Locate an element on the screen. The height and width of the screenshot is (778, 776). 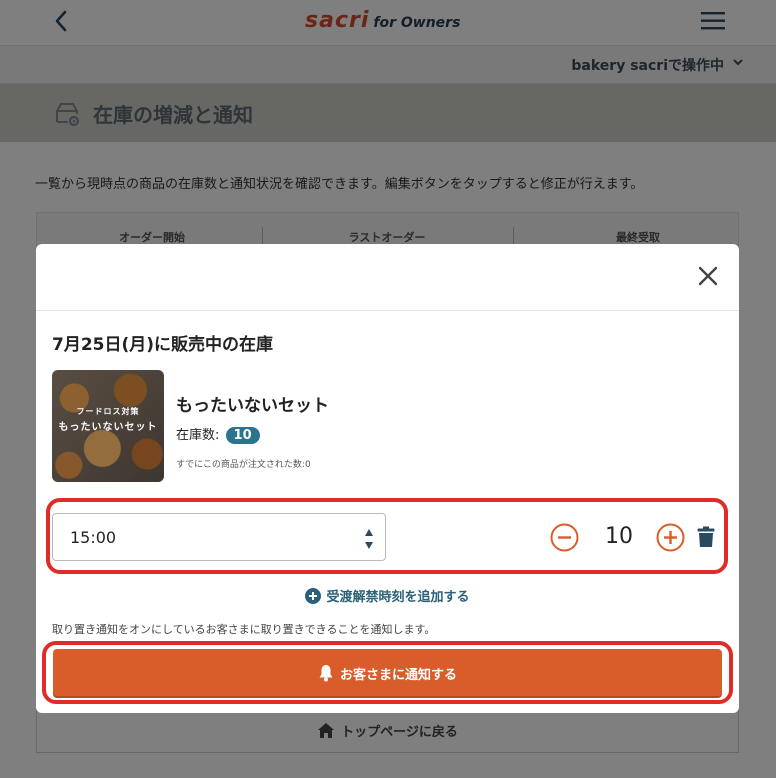
stock-count: 在庫数: 10 is located at coordinates (218, 434).